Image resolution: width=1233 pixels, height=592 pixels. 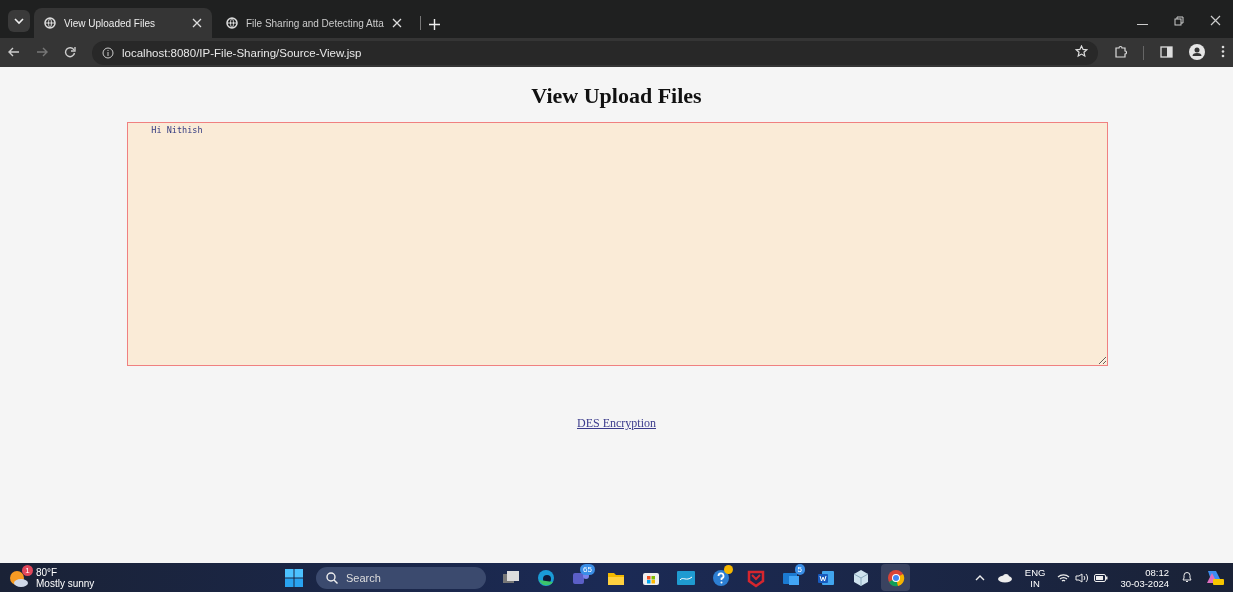 I want to click on tab-title: File Sharing and Detecting Atta, so click(x=315, y=23).